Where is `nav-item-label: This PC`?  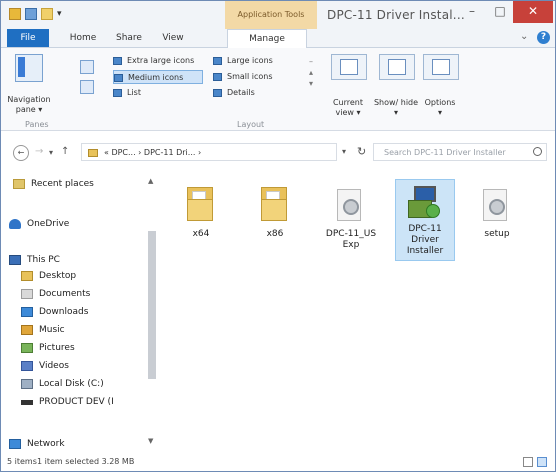
nav-item-label: This PC is located at coordinates (43, 260).